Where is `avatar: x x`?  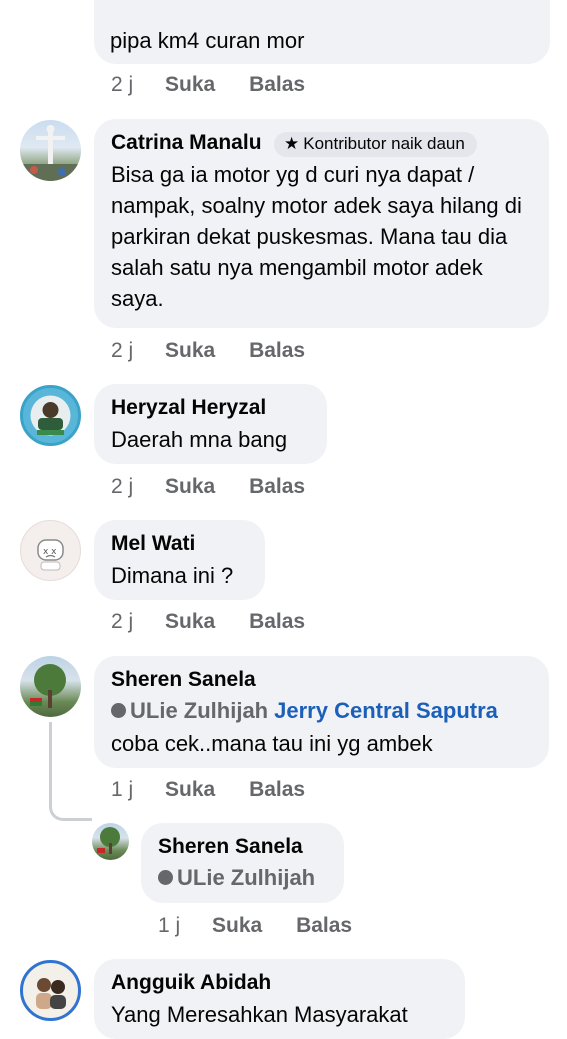
avatar: x x is located at coordinates (50, 550).